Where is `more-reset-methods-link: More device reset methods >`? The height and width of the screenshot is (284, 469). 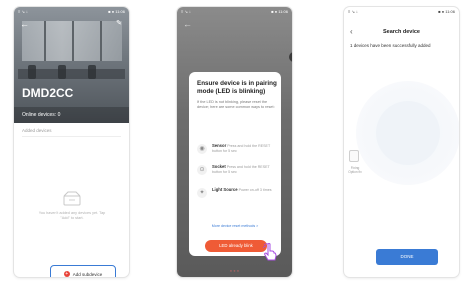
more-reset-methods-link: More device reset methods > is located at coordinates (235, 226).